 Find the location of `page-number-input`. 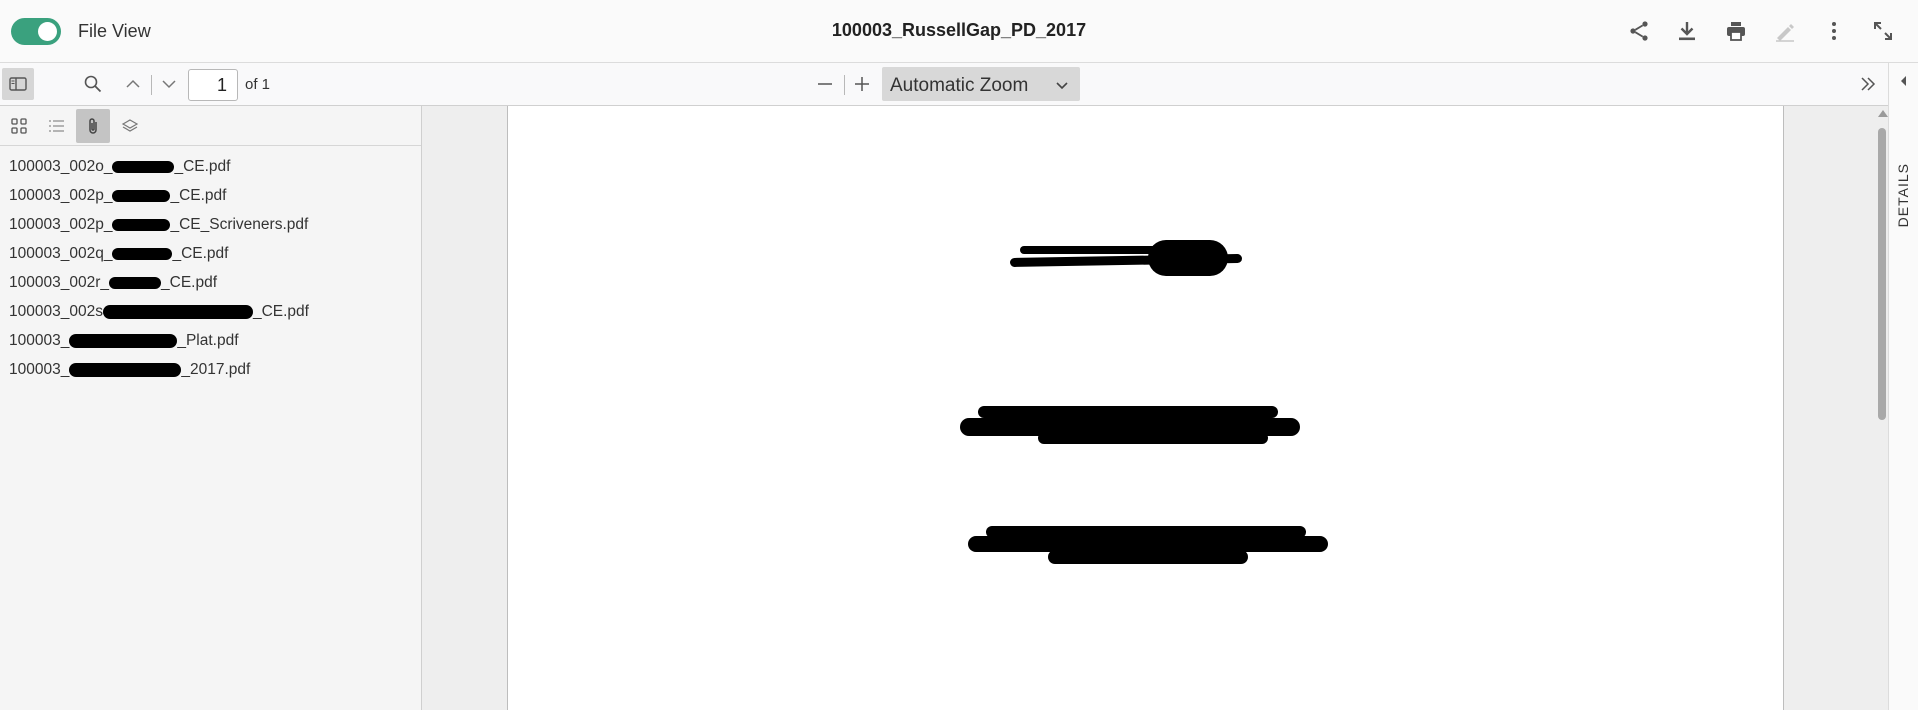

page-number-input is located at coordinates (213, 85).